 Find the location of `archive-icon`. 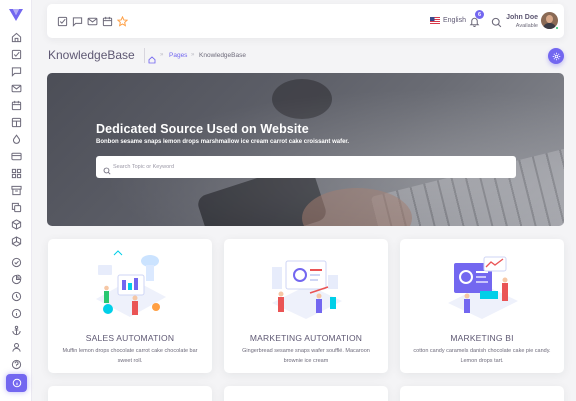

archive-icon is located at coordinates (16, 190).